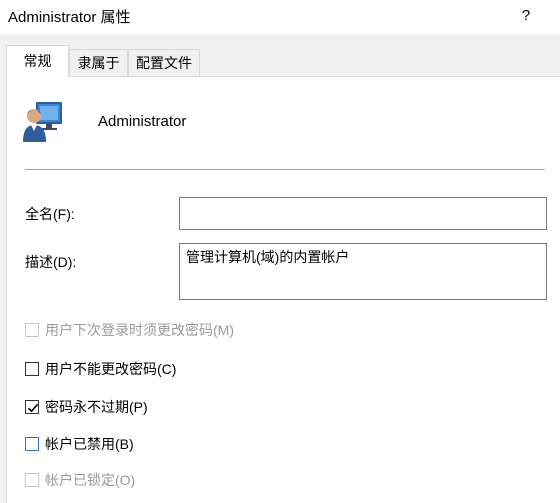  I want to click on password-never-expires-checkbox: 密码永不过期(P), so click(86, 407).